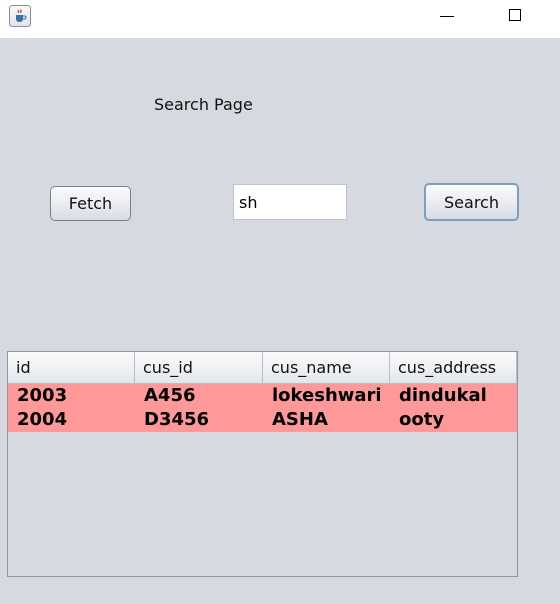  Describe the element at coordinates (20, 16) in the screenshot. I see `java-coffee-cup-icon` at that location.